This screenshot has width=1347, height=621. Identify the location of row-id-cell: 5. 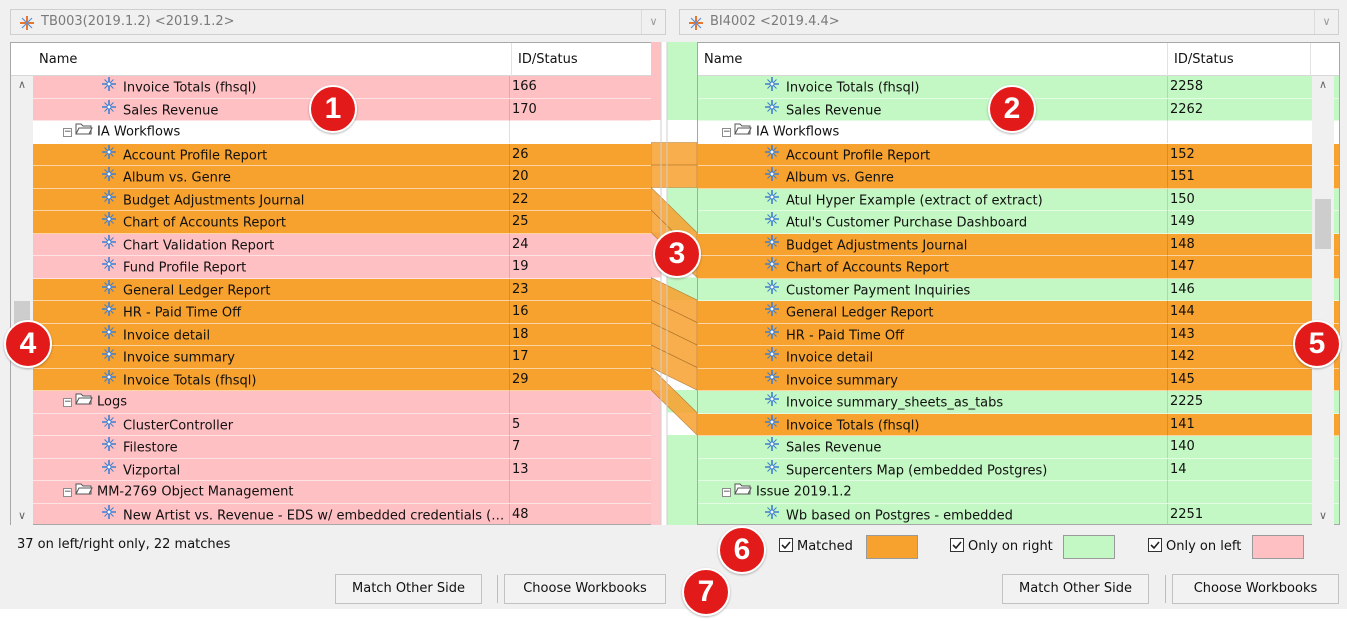
(514, 424).